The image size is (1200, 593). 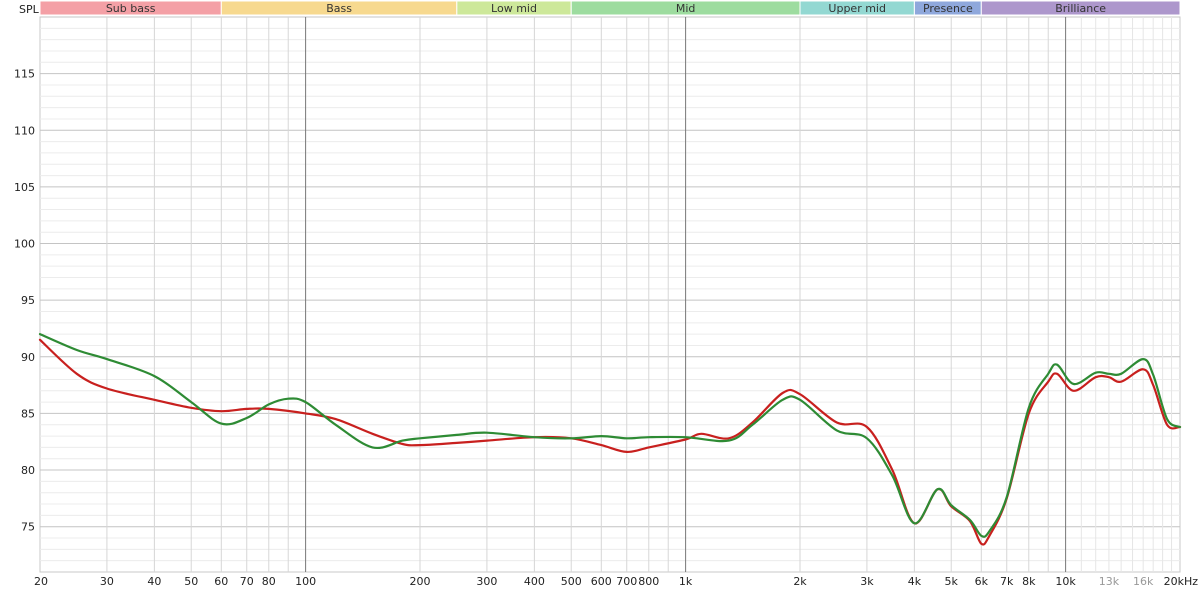 I want to click on y-axis-label: SPL, so click(x=29, y=9).